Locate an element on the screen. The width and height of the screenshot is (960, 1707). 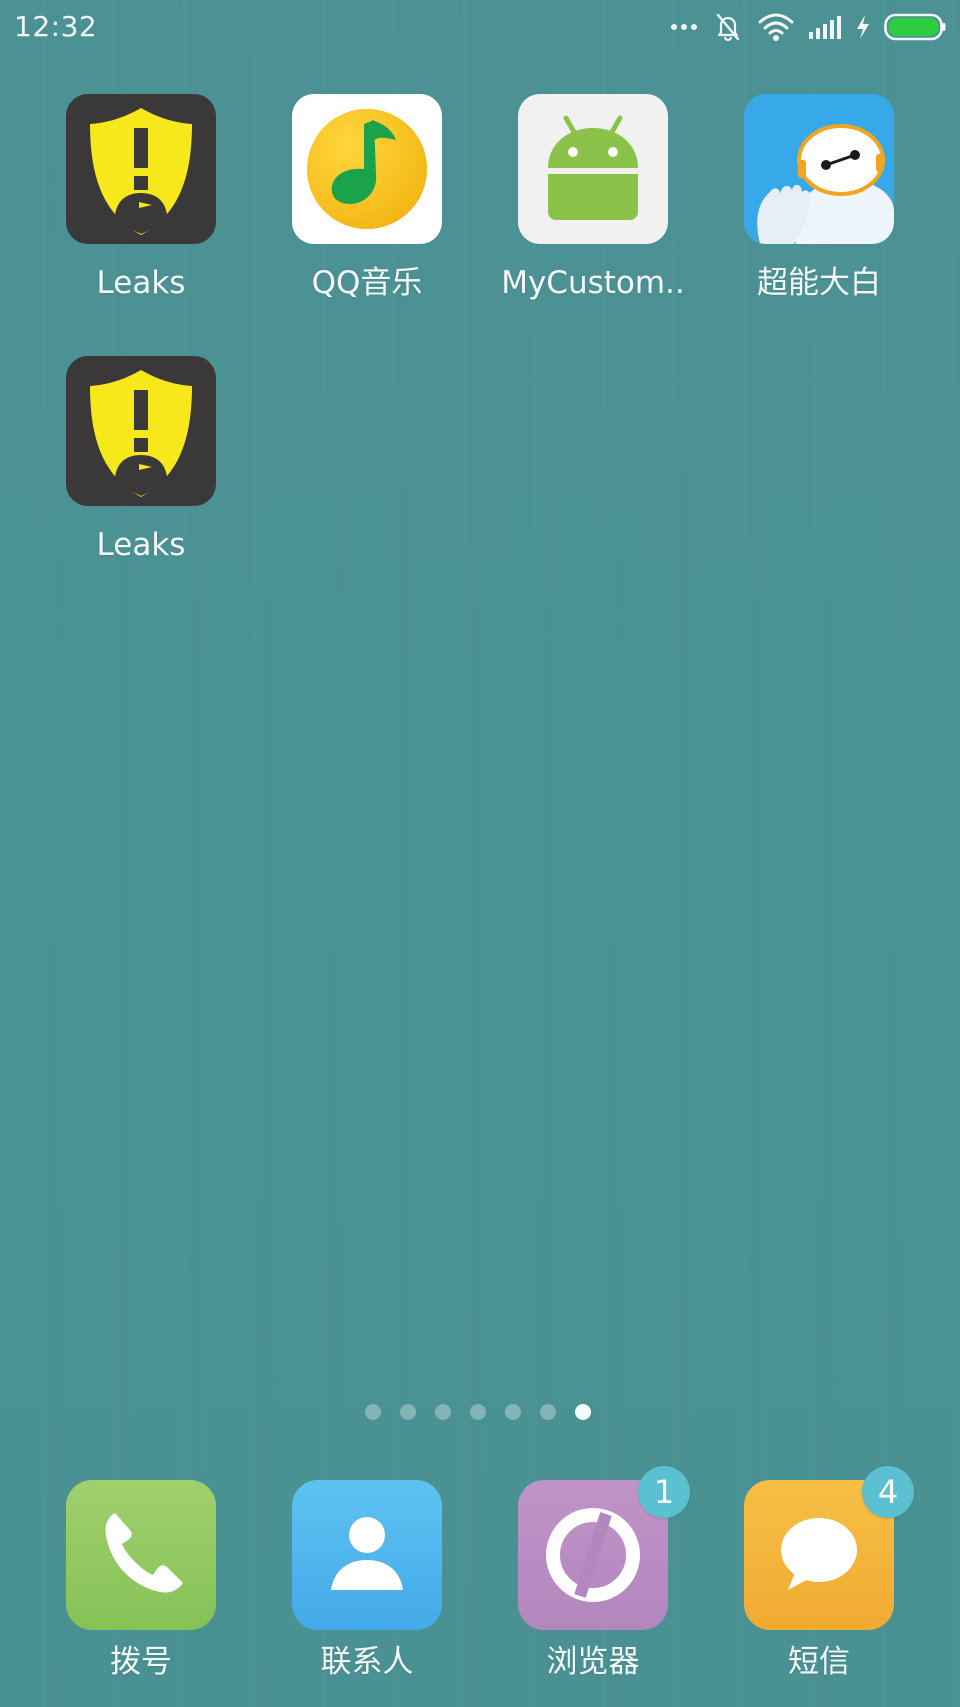
charging-bolt-icon is located at coordinates (863, 27).